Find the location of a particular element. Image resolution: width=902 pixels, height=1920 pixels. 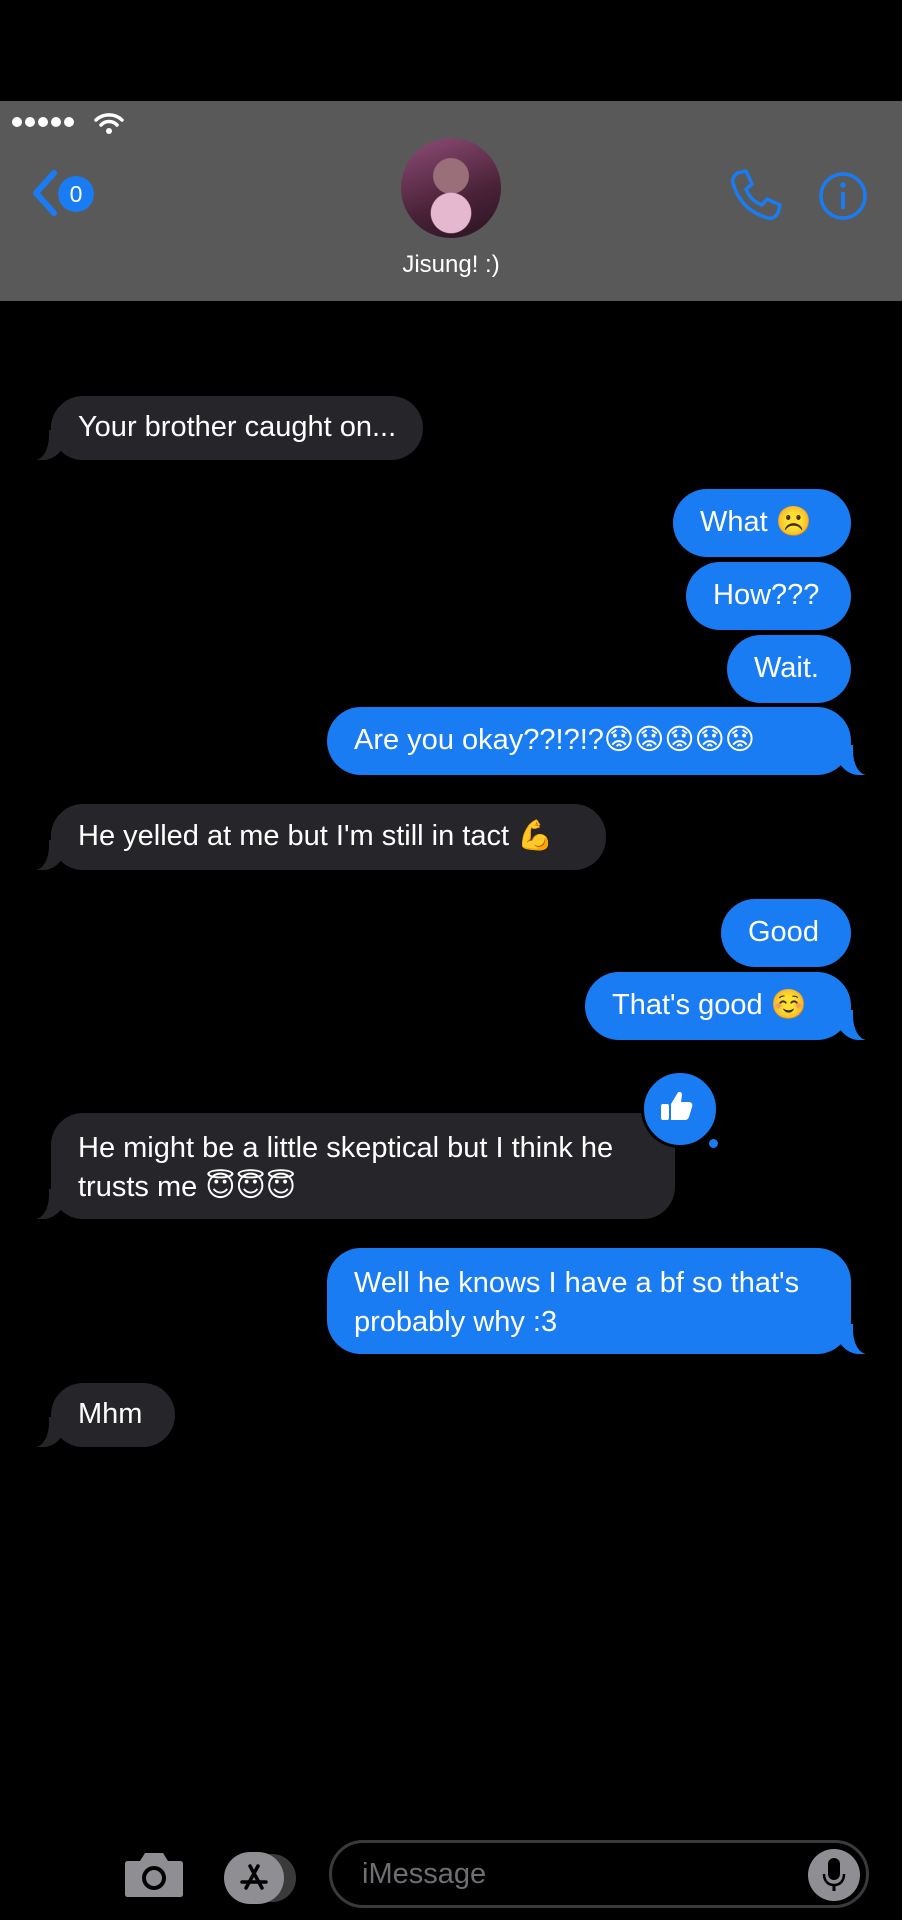

conversation-header: 0 Jisung! :) is located at coordinates (451, 201).